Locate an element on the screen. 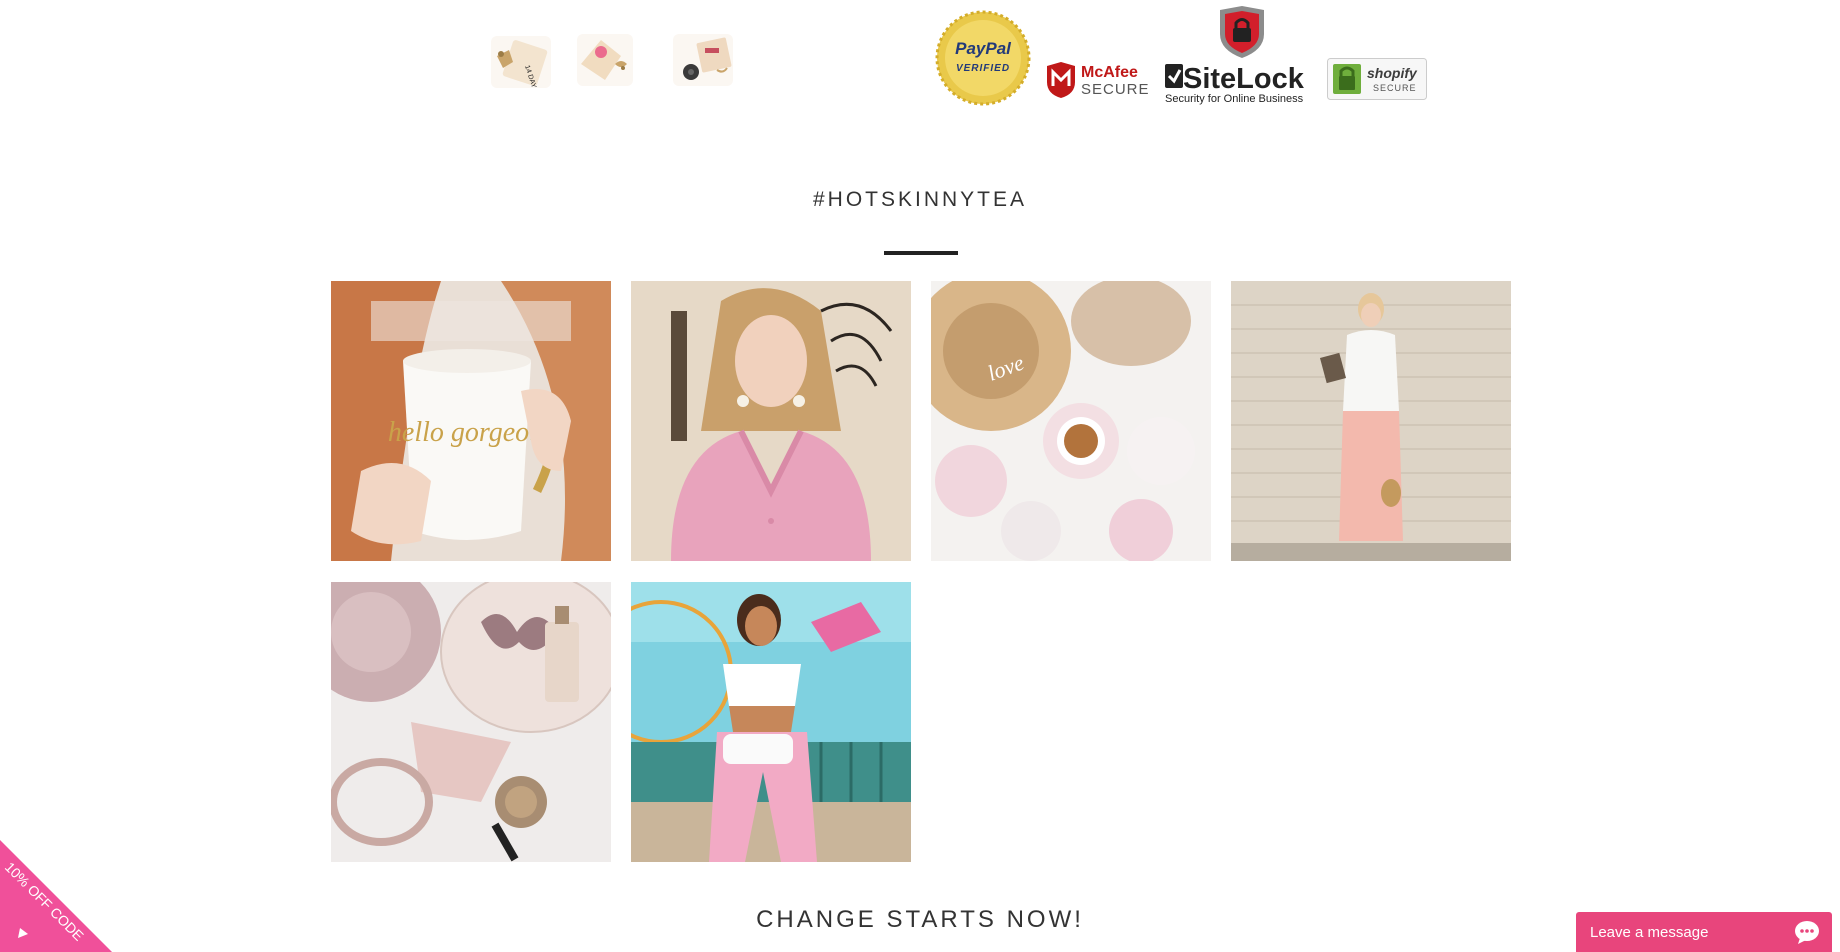 This screenshot has width=1840, height=952. paypal-verified-label: VERIFIED is located at coordinates (983, 68).